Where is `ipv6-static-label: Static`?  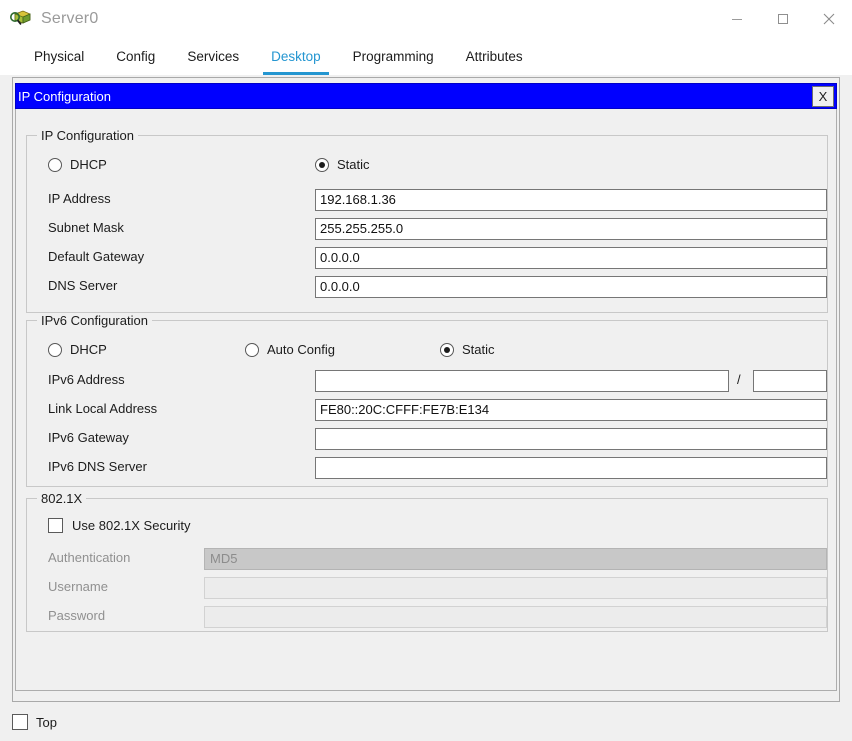 ipv6-static-label: Static is located at coordinates (478, 349).